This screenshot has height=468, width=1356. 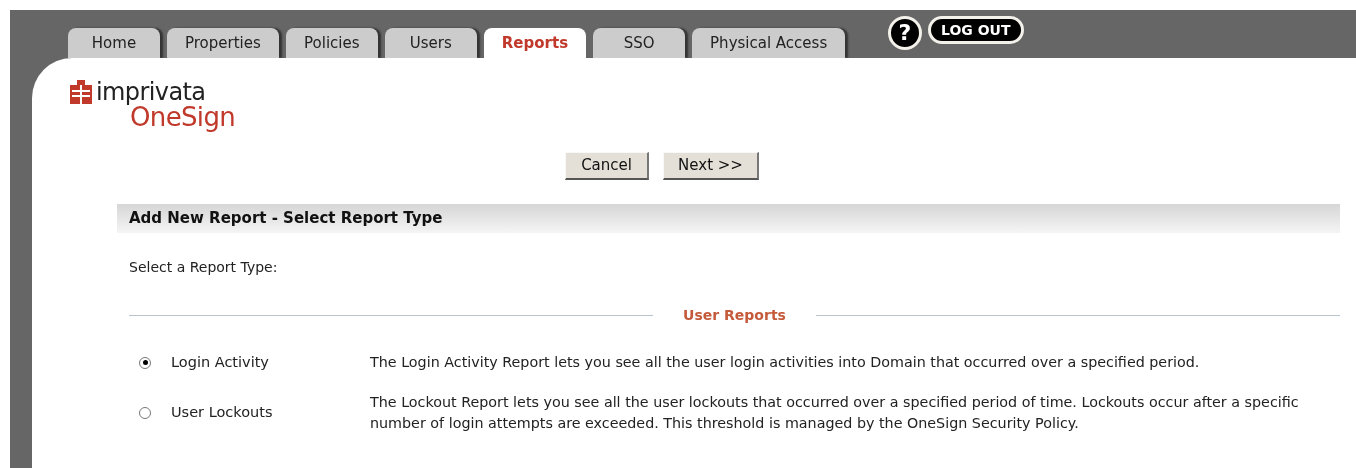 What do you see at coordinates (331, 43) in the screenshot?
I see `nav-tab: Policies` at bounding box center [331, 43].